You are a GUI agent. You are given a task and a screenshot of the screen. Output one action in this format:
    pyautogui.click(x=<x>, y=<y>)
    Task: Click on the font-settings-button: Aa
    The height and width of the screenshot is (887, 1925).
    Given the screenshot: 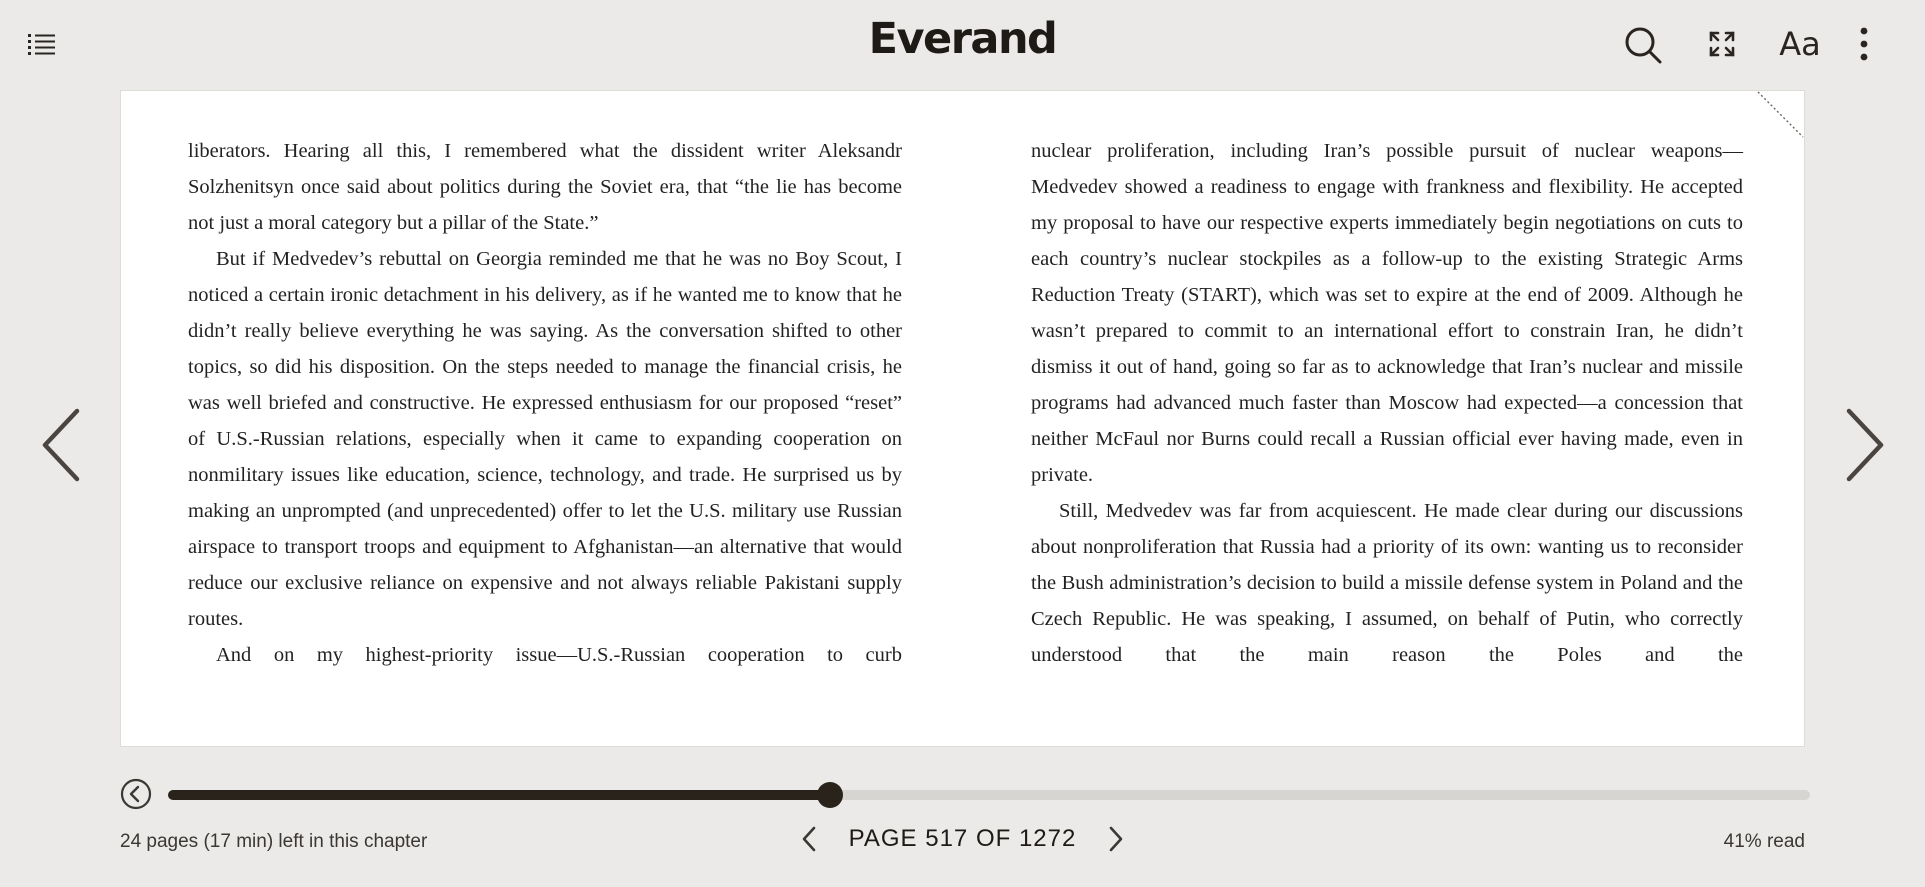 What is the action you would take?
    pyautogui.click(x=1800, y=44)
    